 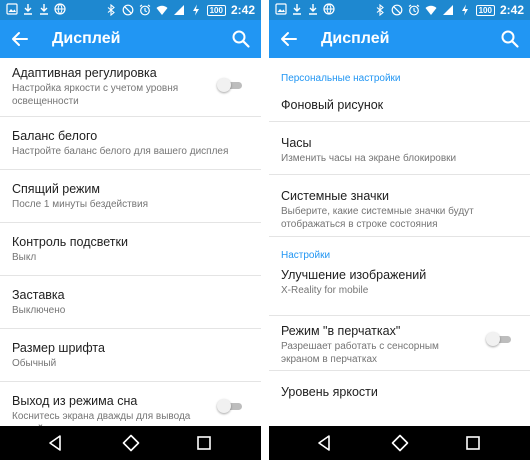 What do you see at coordinates (75, 401) in the screenshot?
I see `setting-title: Выход из режима сна` at bounding box center [75, 401].